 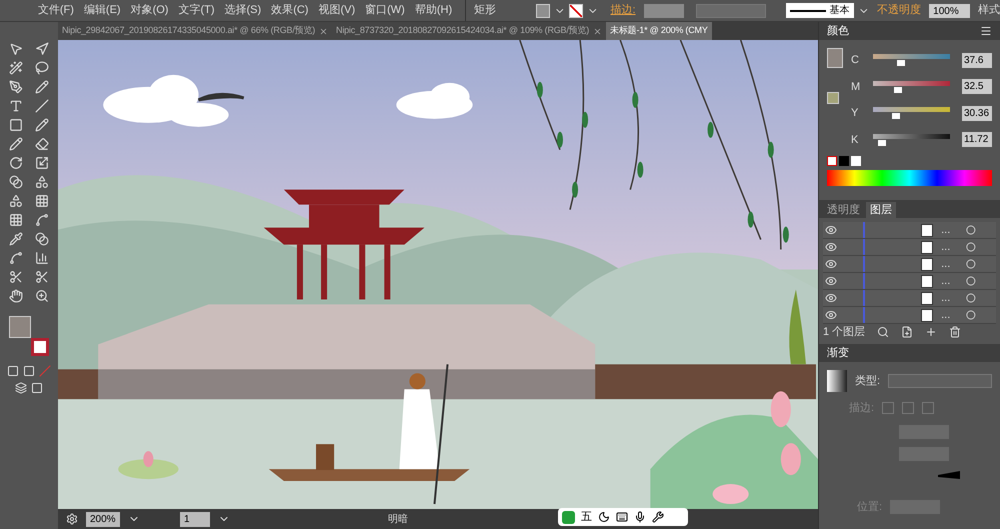 What do you see at coordinates (37, 388) in the screenshot?
I see `screen-mode-icon` at bounding box center [37, 388].